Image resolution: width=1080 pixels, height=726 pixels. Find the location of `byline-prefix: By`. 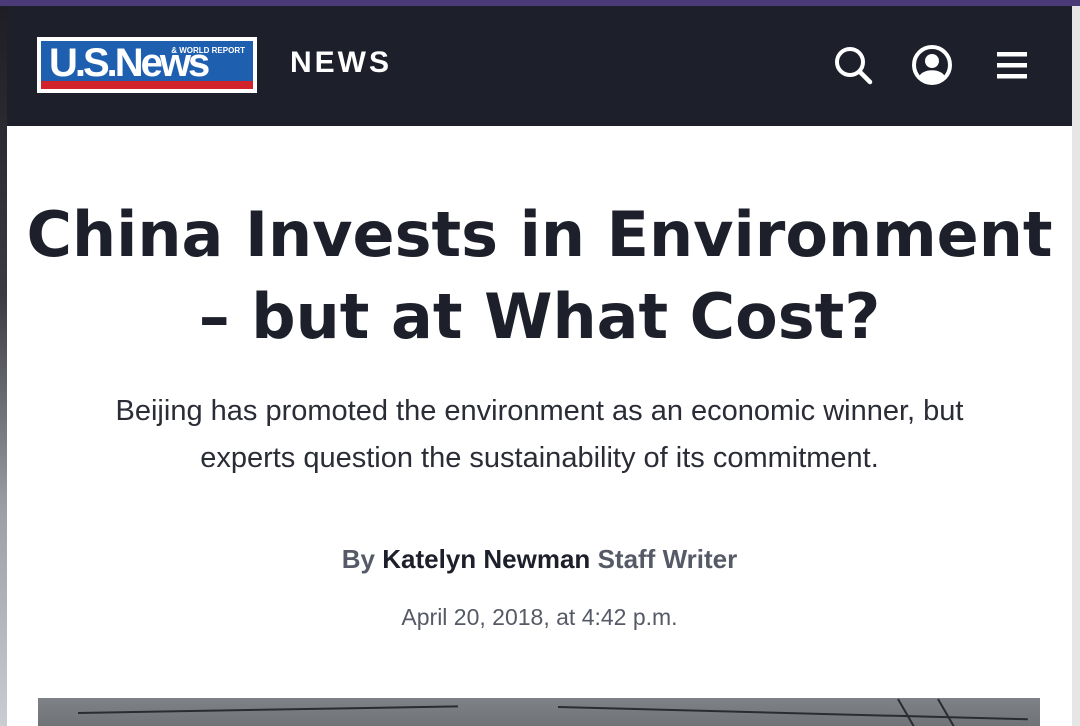

byline-prefix: By is located at coordinates (358, 559).